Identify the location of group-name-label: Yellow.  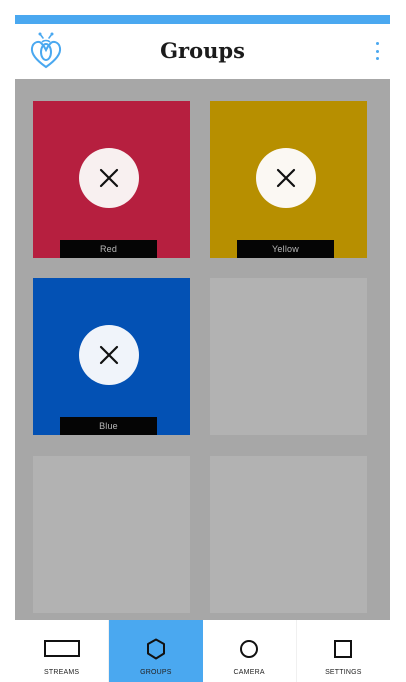
(285, 249).